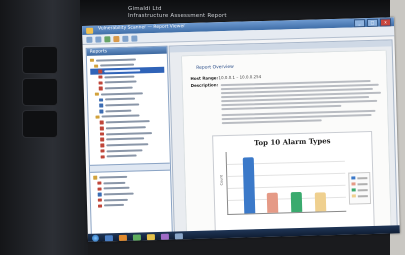 Image resolution: width=405 pixels, height=255 pixels. Describe the element at coordinates (215, 67) in the screenshot. I see `report-heading: Report Overview` at that location.